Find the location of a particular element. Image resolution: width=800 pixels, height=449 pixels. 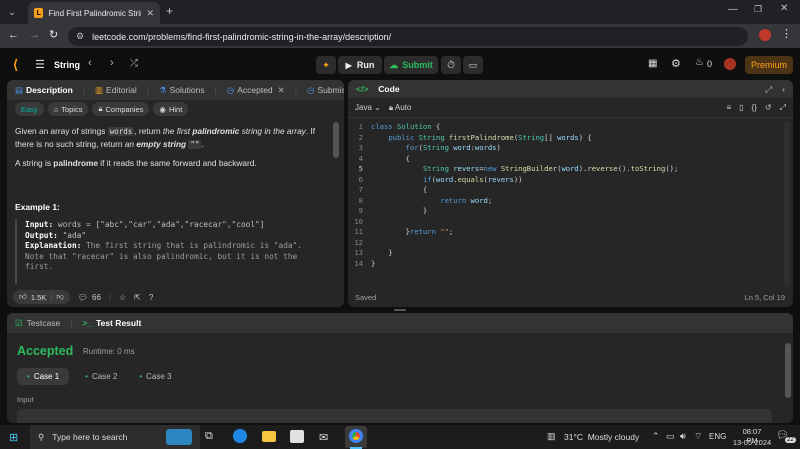

comments-button: 💬︎ 66 is located at coordinates (89, 297).